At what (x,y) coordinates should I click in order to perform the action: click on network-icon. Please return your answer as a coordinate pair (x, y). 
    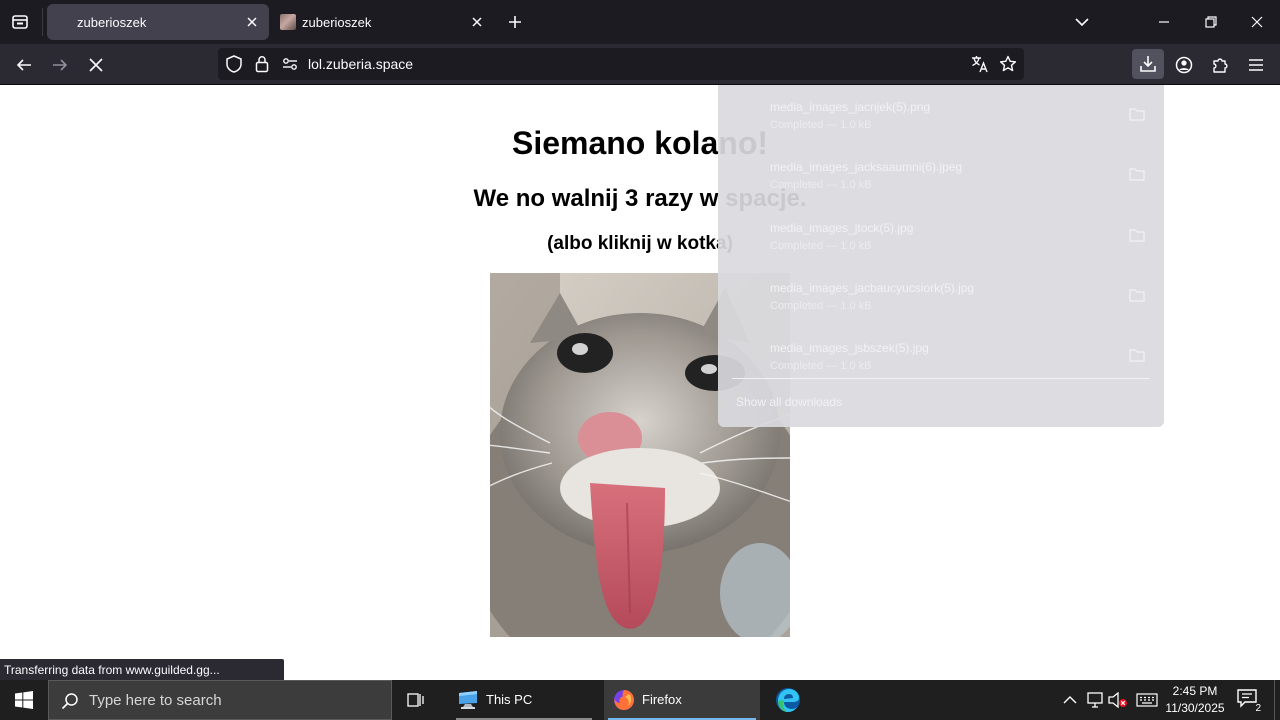
    Looking at the image, I should click on (1095, 700).